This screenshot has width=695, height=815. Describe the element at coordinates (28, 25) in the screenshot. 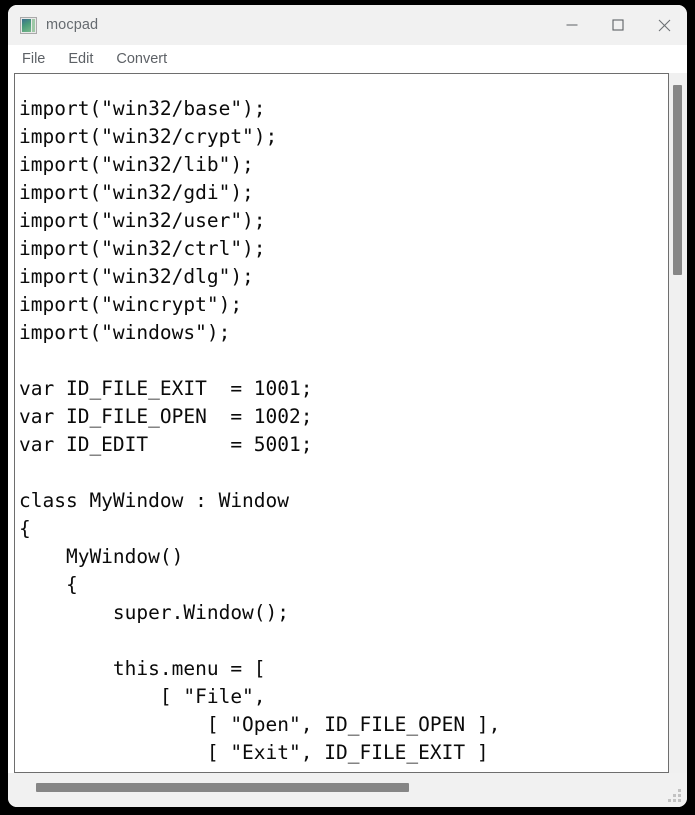

I see `image-file-icon` at that location.